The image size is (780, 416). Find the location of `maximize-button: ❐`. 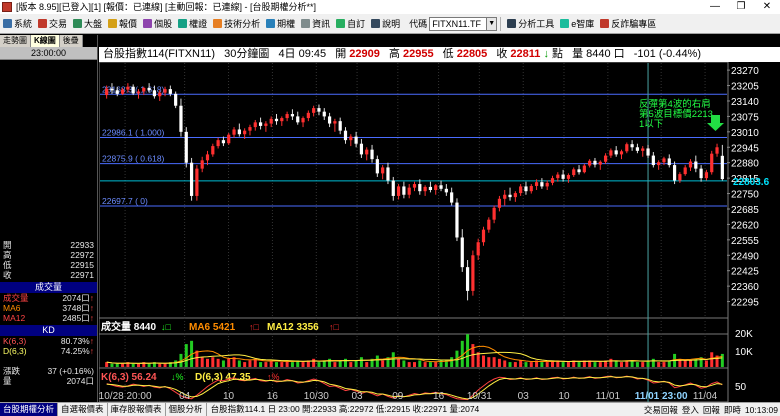

maximize-button: ❐ is located at coordinates (741, 7).